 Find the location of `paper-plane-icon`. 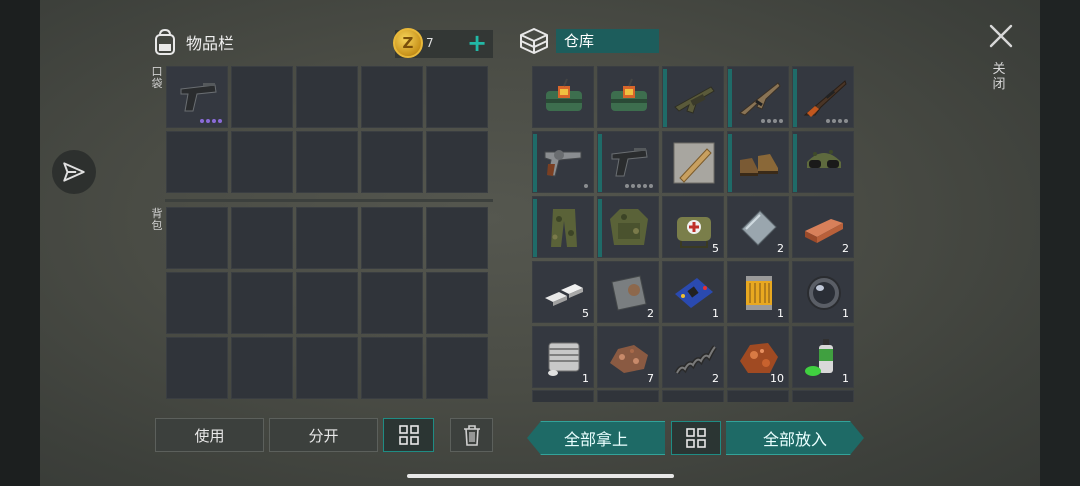

paper-plane-icon is located at coordinates (74, 172).